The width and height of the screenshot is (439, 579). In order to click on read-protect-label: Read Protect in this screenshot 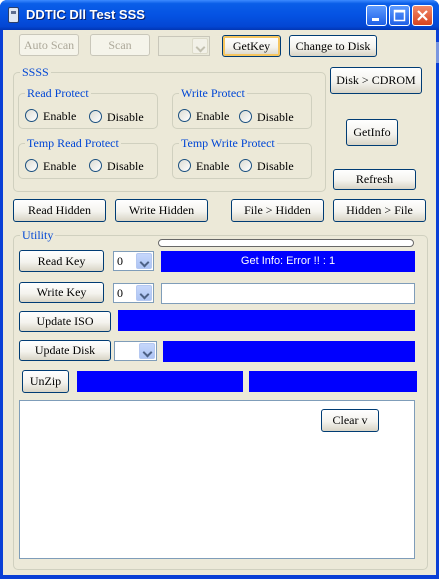, I will do `click(58, 93)`.